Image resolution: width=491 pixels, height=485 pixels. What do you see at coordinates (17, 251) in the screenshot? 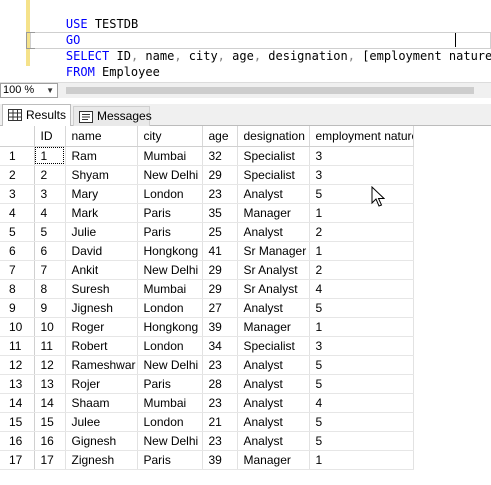
I see `row-number-cell: 6` at bounding box center [17, 251].